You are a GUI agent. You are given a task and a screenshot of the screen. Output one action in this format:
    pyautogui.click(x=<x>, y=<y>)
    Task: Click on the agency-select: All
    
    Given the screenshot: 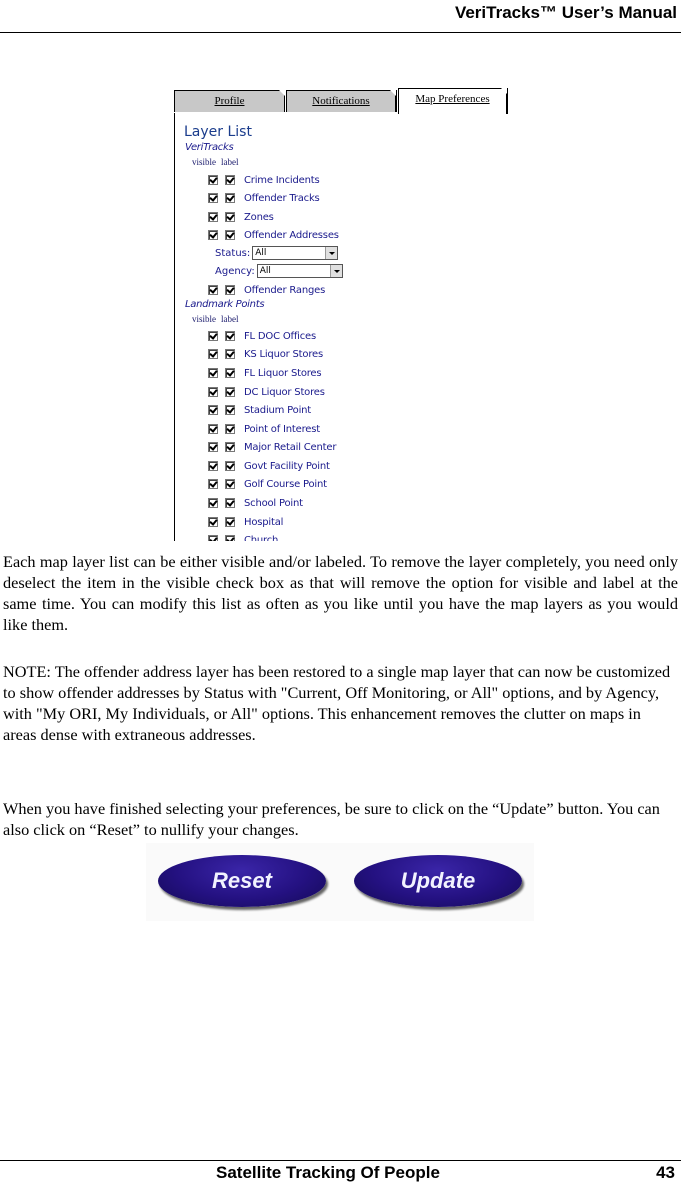 What is the action you would take?
    pyautogui.click(x=299, y=271)
    